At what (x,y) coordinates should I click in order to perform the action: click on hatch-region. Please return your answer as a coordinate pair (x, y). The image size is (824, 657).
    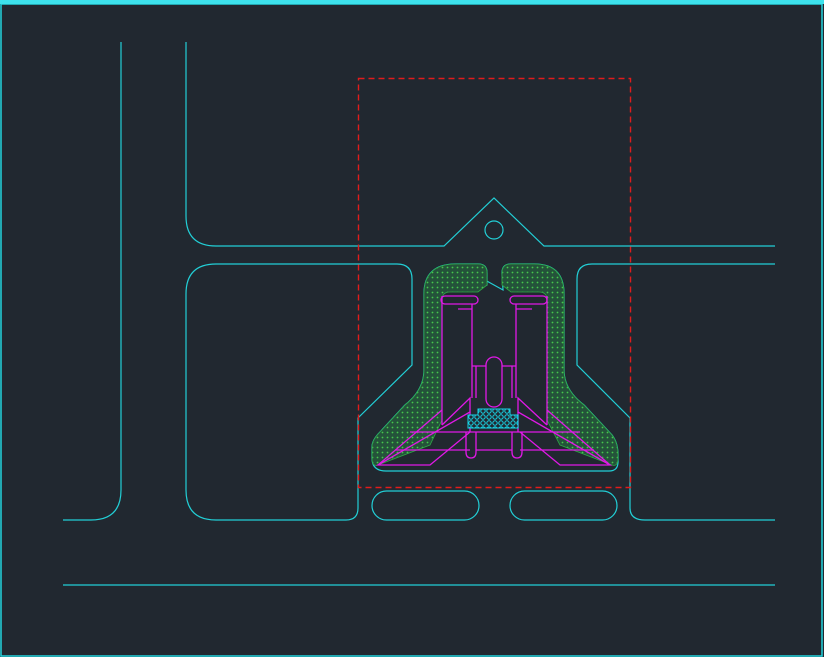
    Looking at the image, I should click on (495, 364).